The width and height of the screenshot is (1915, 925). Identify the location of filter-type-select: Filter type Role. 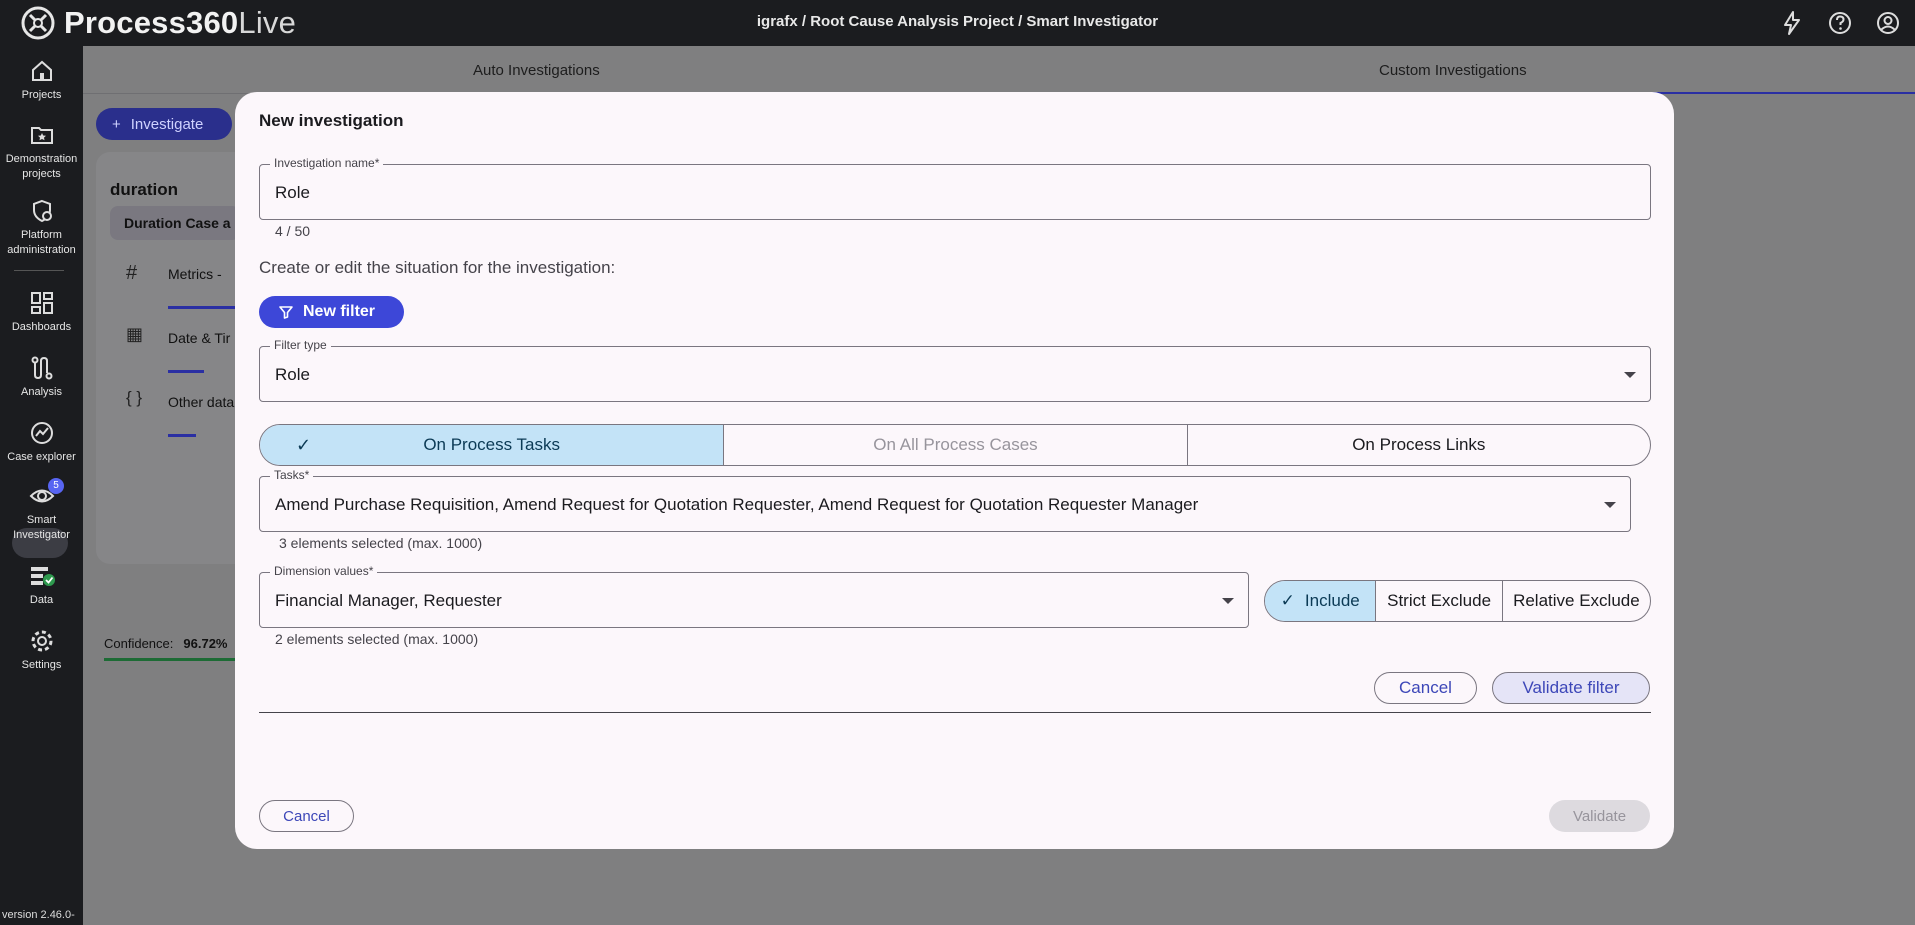
(955, 370).